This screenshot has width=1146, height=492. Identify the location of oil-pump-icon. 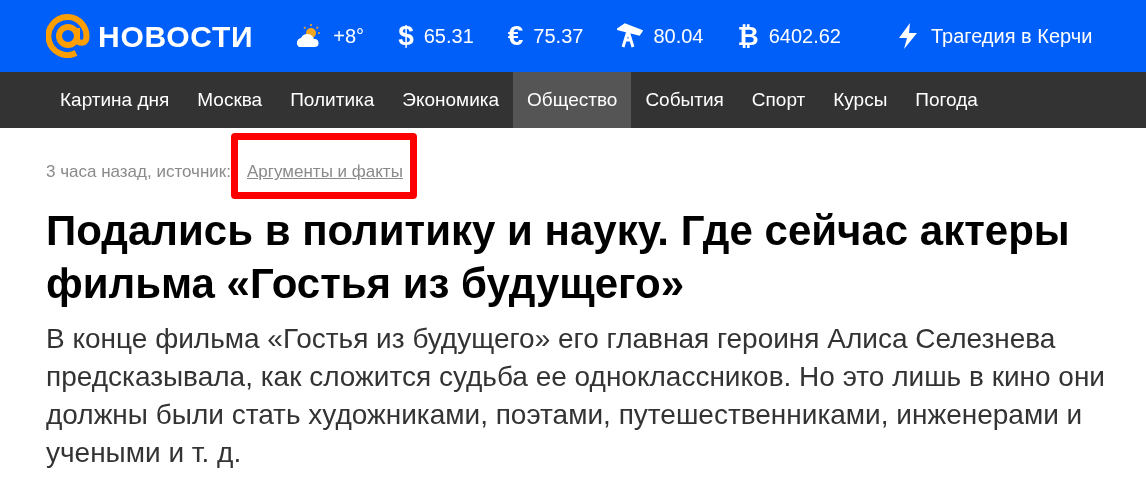
(630, 36).